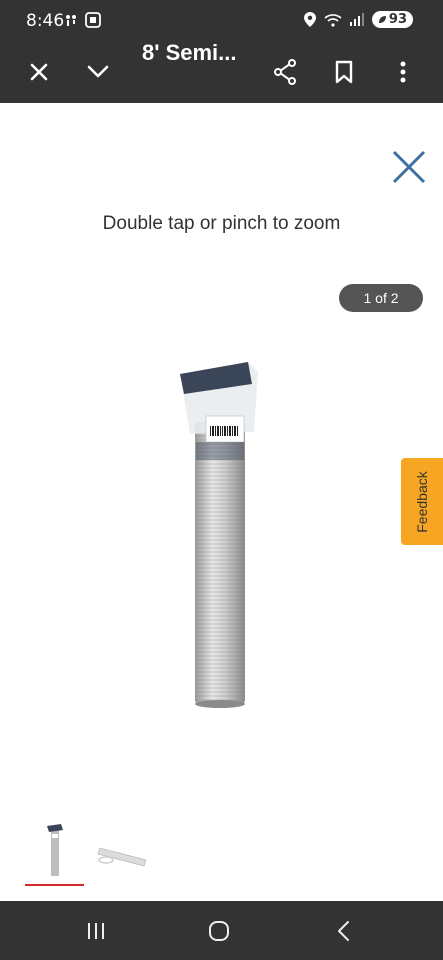 The height and width of the screenshot is (960, 443). I want to click on thumbnail-image-duct-kit, so click(122, 857).